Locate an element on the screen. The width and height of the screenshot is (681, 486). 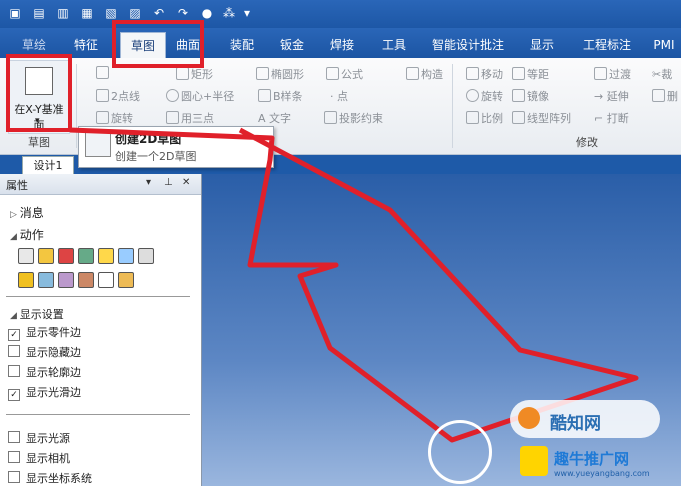
watermark-url-text: www.yueyangbang.com is located at coordinates (602, 473).